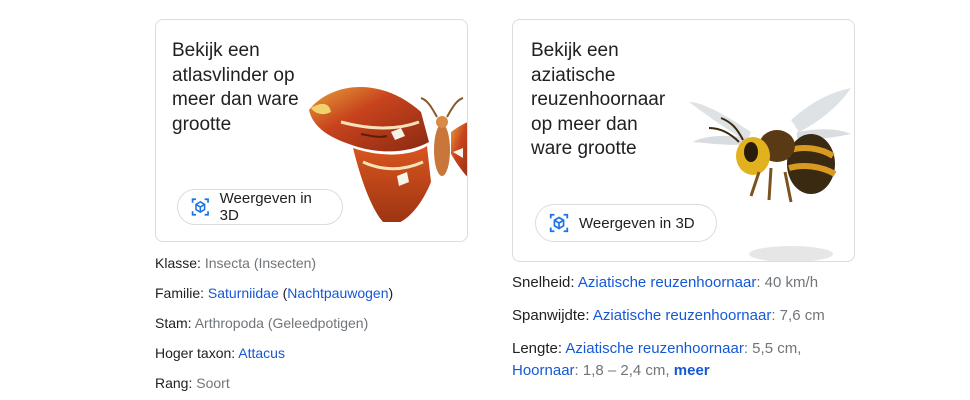  I want to click on fact-lengte-cont: Hoornaar: 1,8 – 2,4 cm, meer, so click(611, 370).